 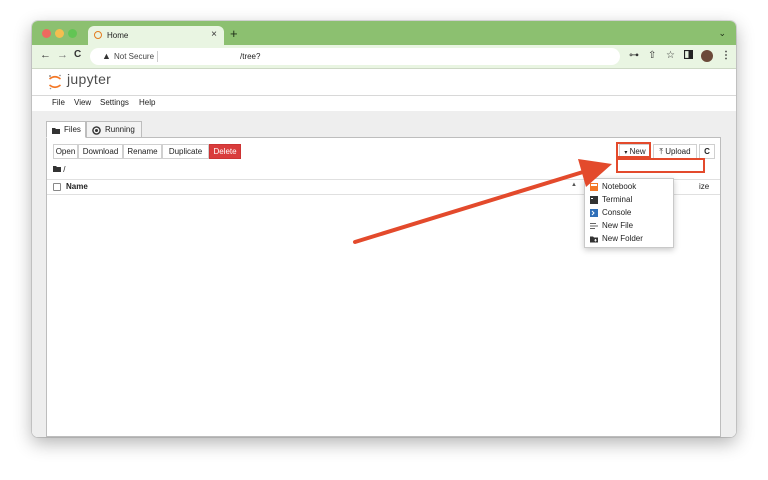 I want to click on annotation-arrow, so click(x=482, y=201).